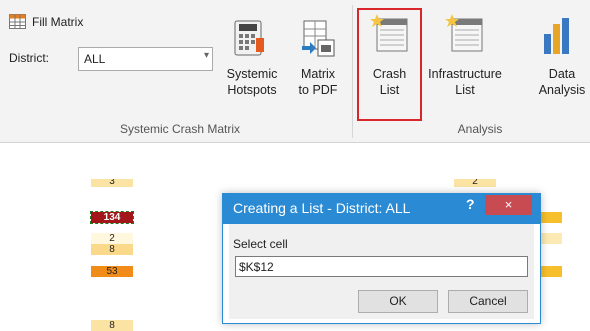 The height and width of the screenshot is (331, 590). Describe the element at coordinates (206, 55) in the screenshot. I see `chevron-down-icon: ▾` at that location.